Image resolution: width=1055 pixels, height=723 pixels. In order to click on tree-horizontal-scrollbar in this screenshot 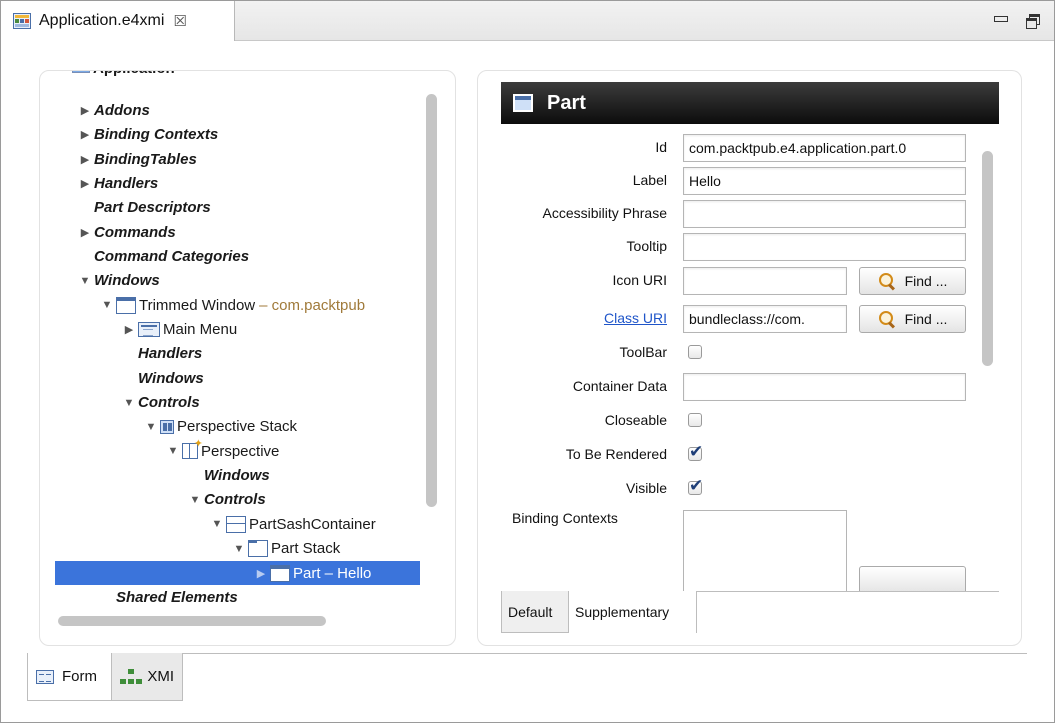, I will do `click(238, 621)`.